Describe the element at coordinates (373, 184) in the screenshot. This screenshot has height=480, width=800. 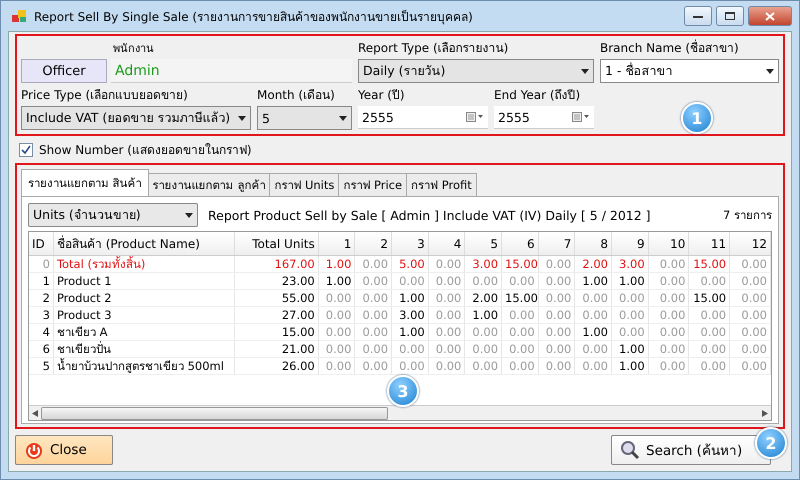
I see `tab: กราฟ Price` at that location.